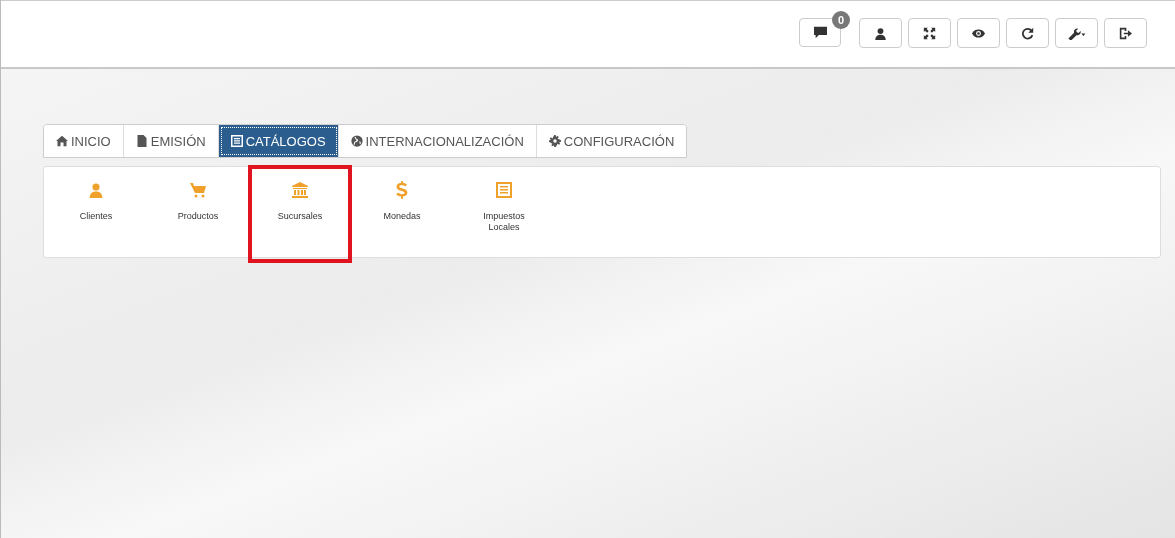 The image size is (1175, 538). I want to click on refresh-icon, so click(1027, 33).